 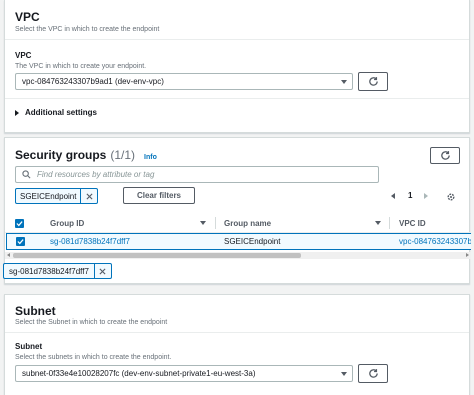 What do you see at coordinates (93, 81) in the screenshot?
I see `vpc-select-value: vpc-084763243307b9ad1 (dev-env-vpc)` at bounding box center [93, 81].